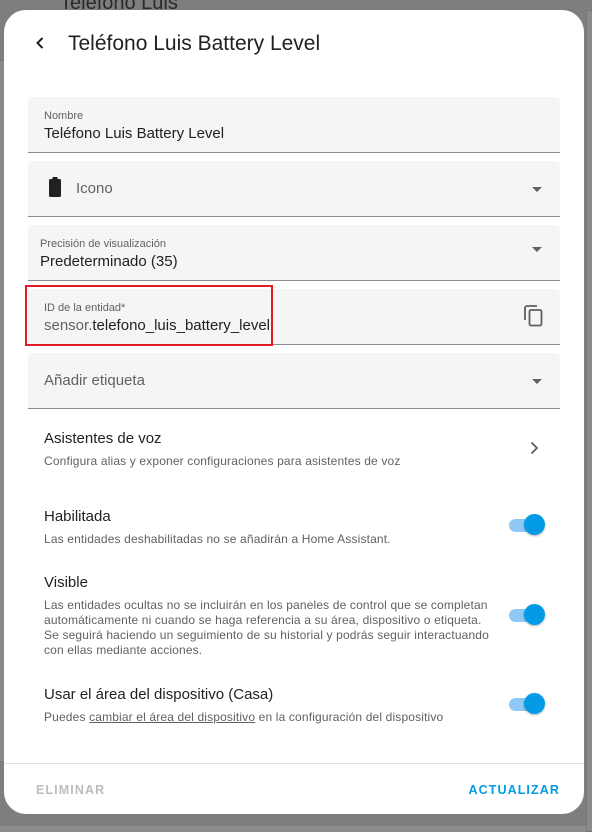  I want to click on dialog-title: Teléfono Luis Battery Level, so click(194, 43).